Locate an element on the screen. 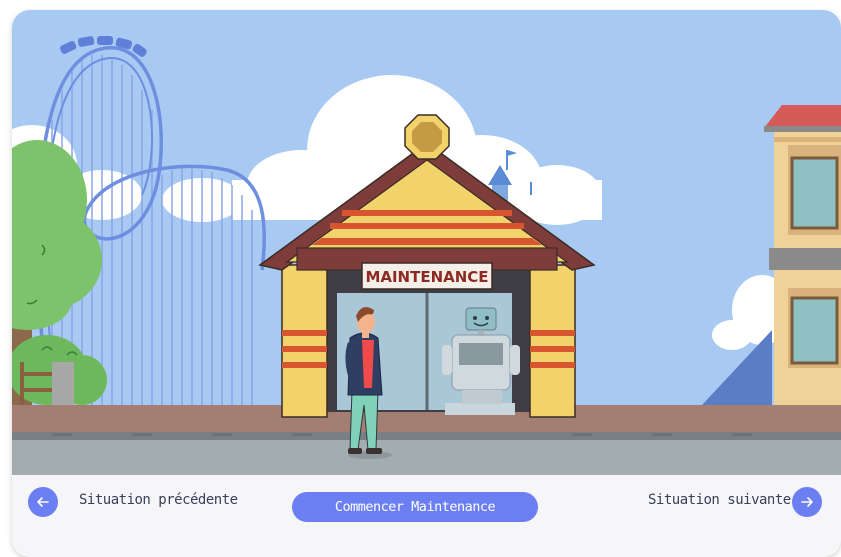 This screenshot has width=841, height=557. previous-situation-label: Situation précédente is located at coordinates (158, 500).